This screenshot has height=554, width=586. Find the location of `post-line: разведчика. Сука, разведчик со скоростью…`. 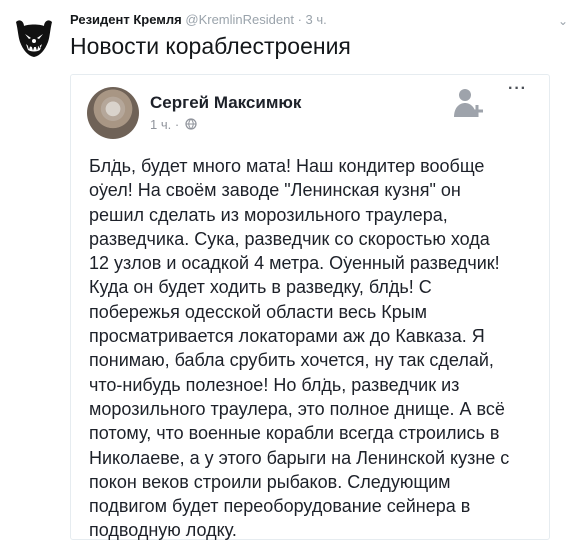

post-line: разведчика. Сука, разведчик со скоростью… is located at coordinates (289, 238).